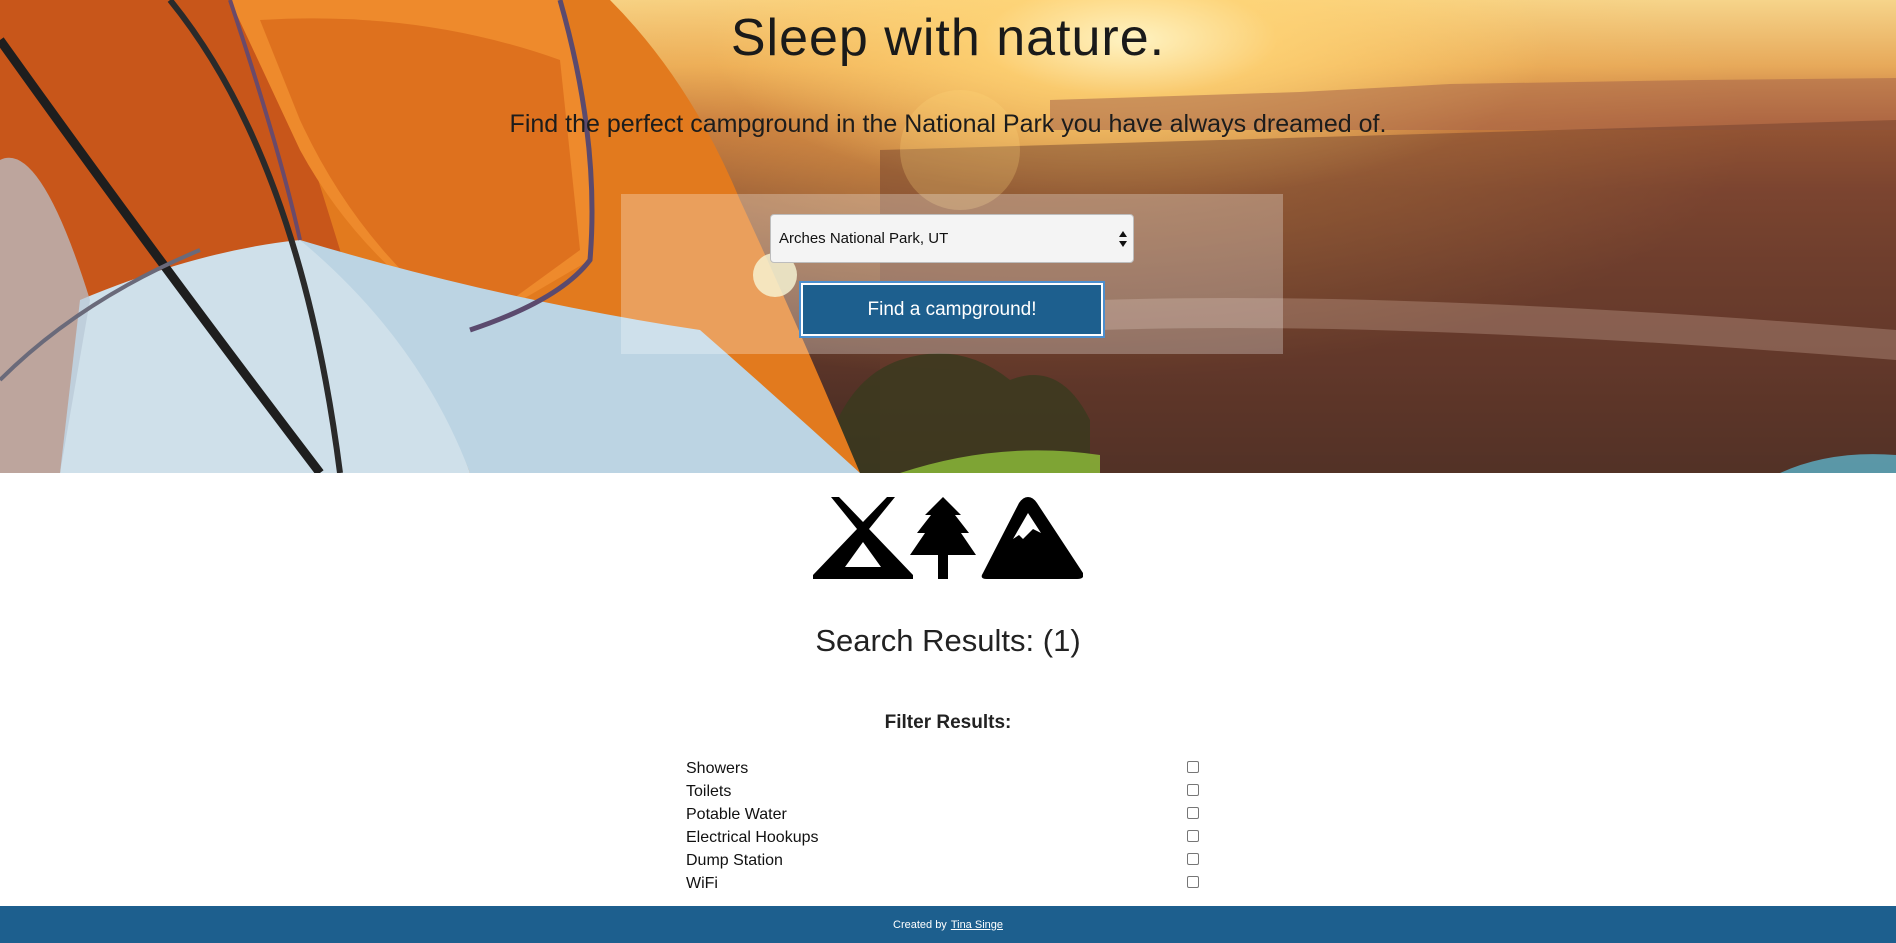  Describe the element at coordinates (1193, 836) in the screenshot. I see `filter-checkbox-electrical-hookups` at that location.